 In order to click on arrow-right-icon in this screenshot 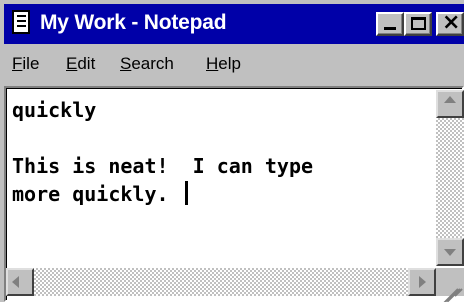, I will do `click(422, 282)`.